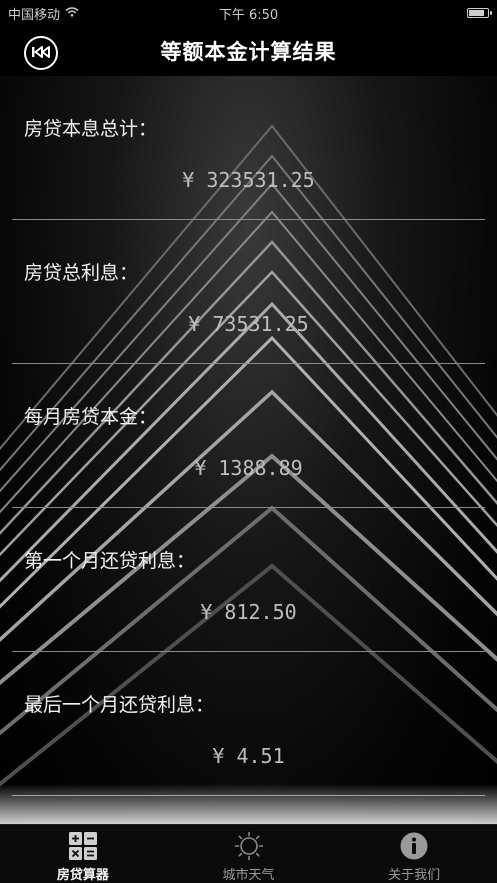  I want to click on tab-city-weather: 城市天气, so click(249, 854).